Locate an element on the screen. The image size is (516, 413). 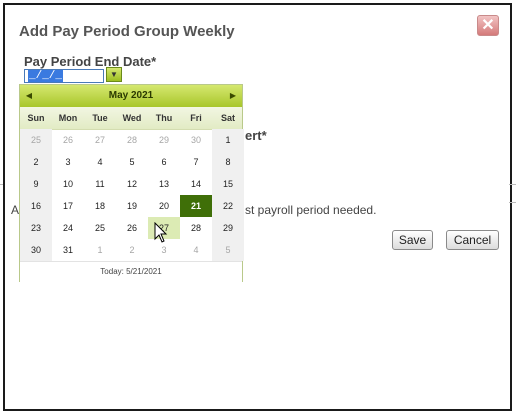
calendar-day: 31 is located at coordinates (68, 250).